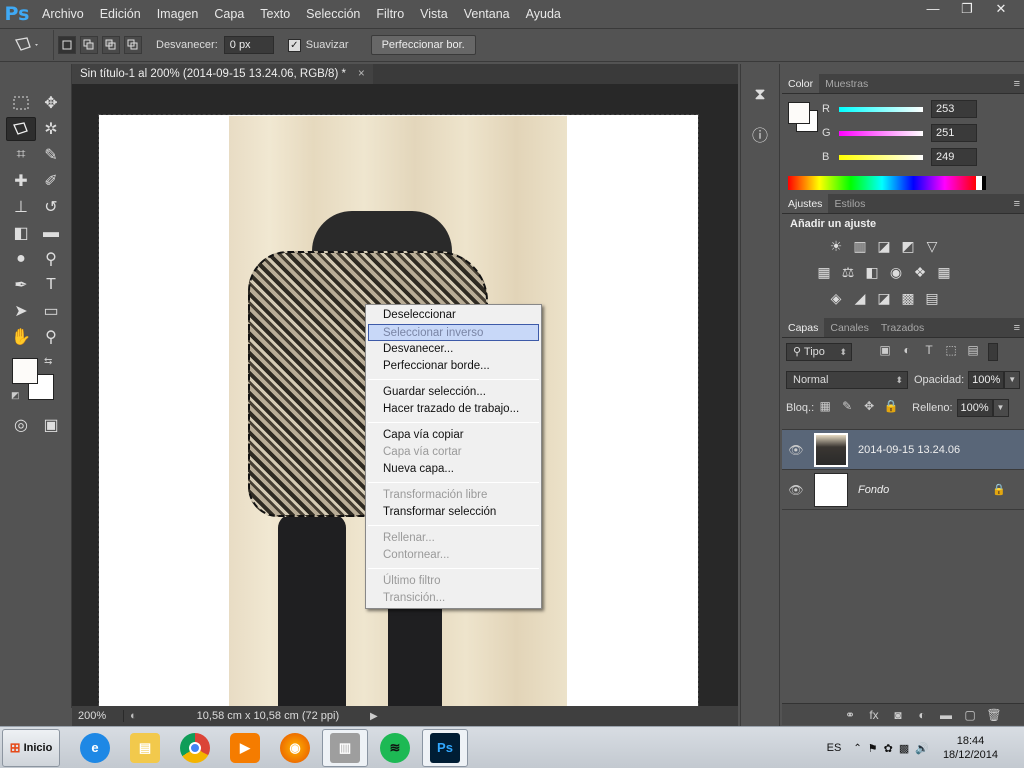 This screenshot has height=768, width=1024. Describe the element at coordinates (884, 299) in the screenshot. I see `threshold-icon: ◪` at that location.